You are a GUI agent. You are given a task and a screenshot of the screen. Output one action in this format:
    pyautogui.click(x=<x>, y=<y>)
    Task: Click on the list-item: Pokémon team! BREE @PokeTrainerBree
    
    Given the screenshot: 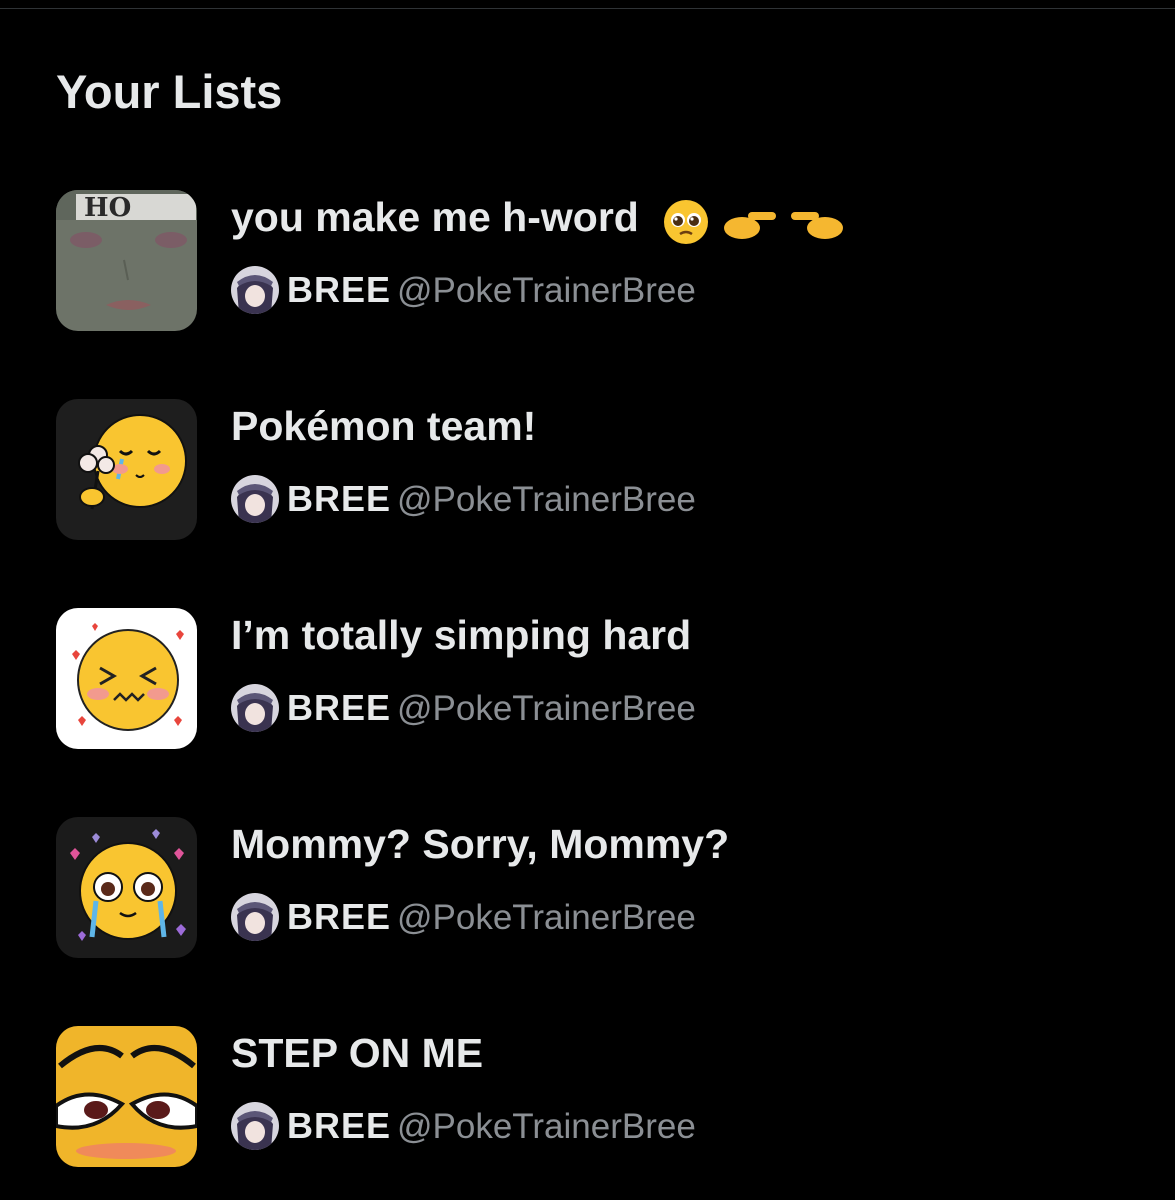 What is the action you would take?
    pyautogui.click(x=587, y=474)
    